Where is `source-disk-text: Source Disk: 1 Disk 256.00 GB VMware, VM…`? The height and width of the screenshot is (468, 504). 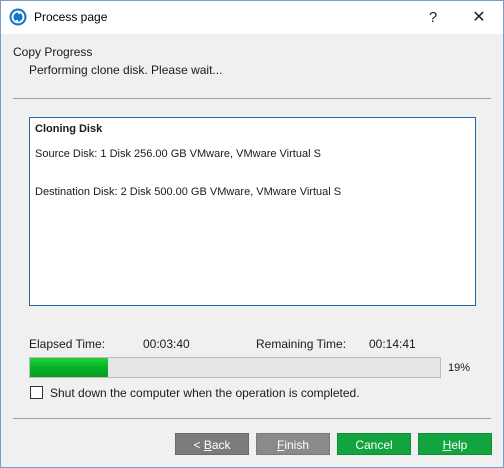
source-disk-text: Source Disk: 1 Disk 256.00 GB VMware, VM… is located at coordinates (178, 154).